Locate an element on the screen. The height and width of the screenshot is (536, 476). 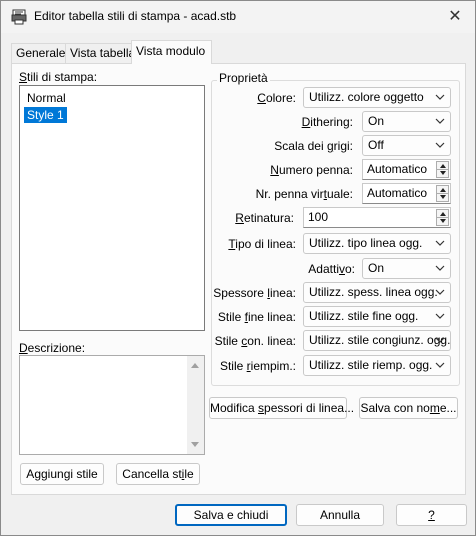
line-join-value: Utilizz. stile congiunz. ogg. is located at coordinates (380, 340).